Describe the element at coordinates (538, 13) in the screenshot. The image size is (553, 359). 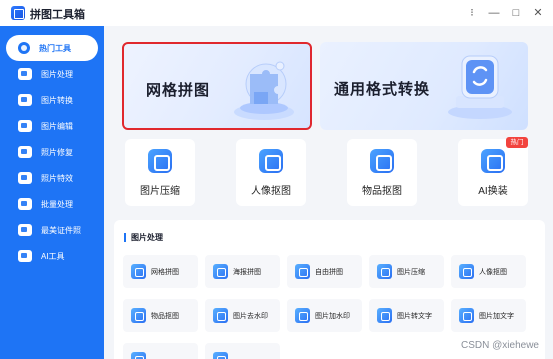
I see `close-icon: ✕` at that location.